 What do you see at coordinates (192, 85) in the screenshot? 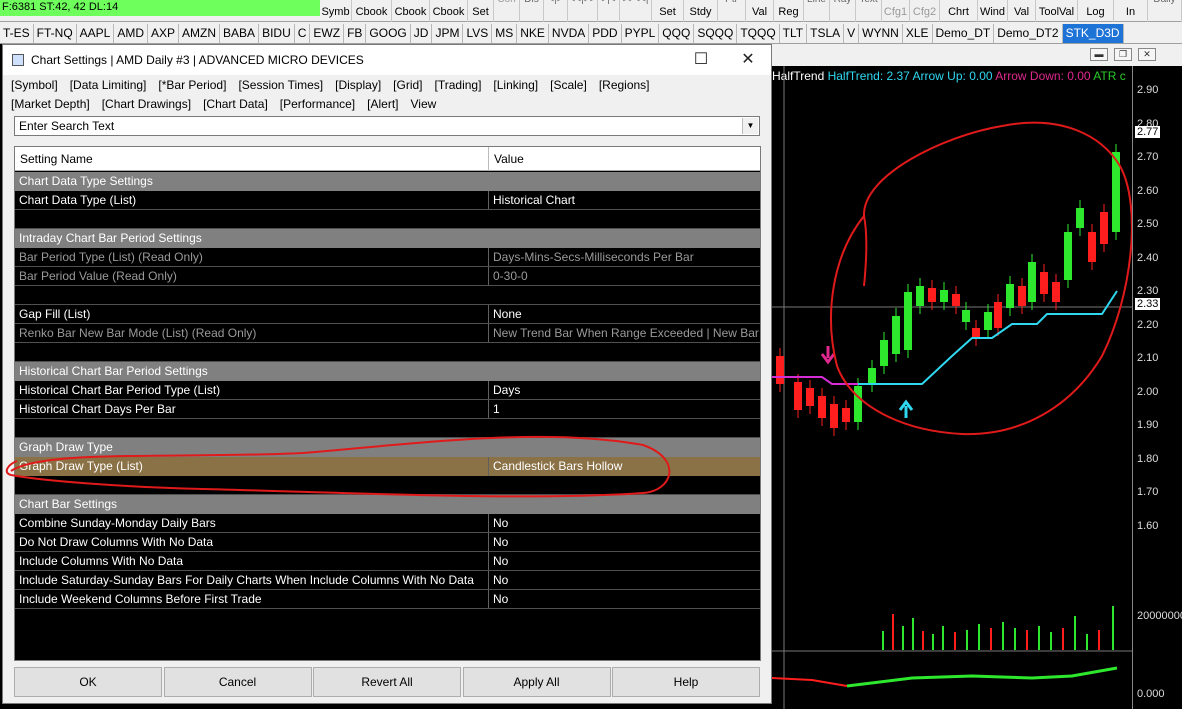
I see `menu-item-barperiod: [*Bar Period]` at bounding box center [192, 85].